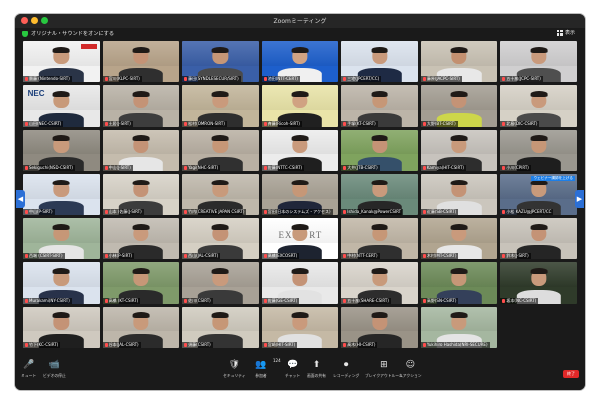 This screenshot has width=600, height=404. I want to click on participant-video-tile: 佐藤(GE-CSIRT), so click(300, 283).